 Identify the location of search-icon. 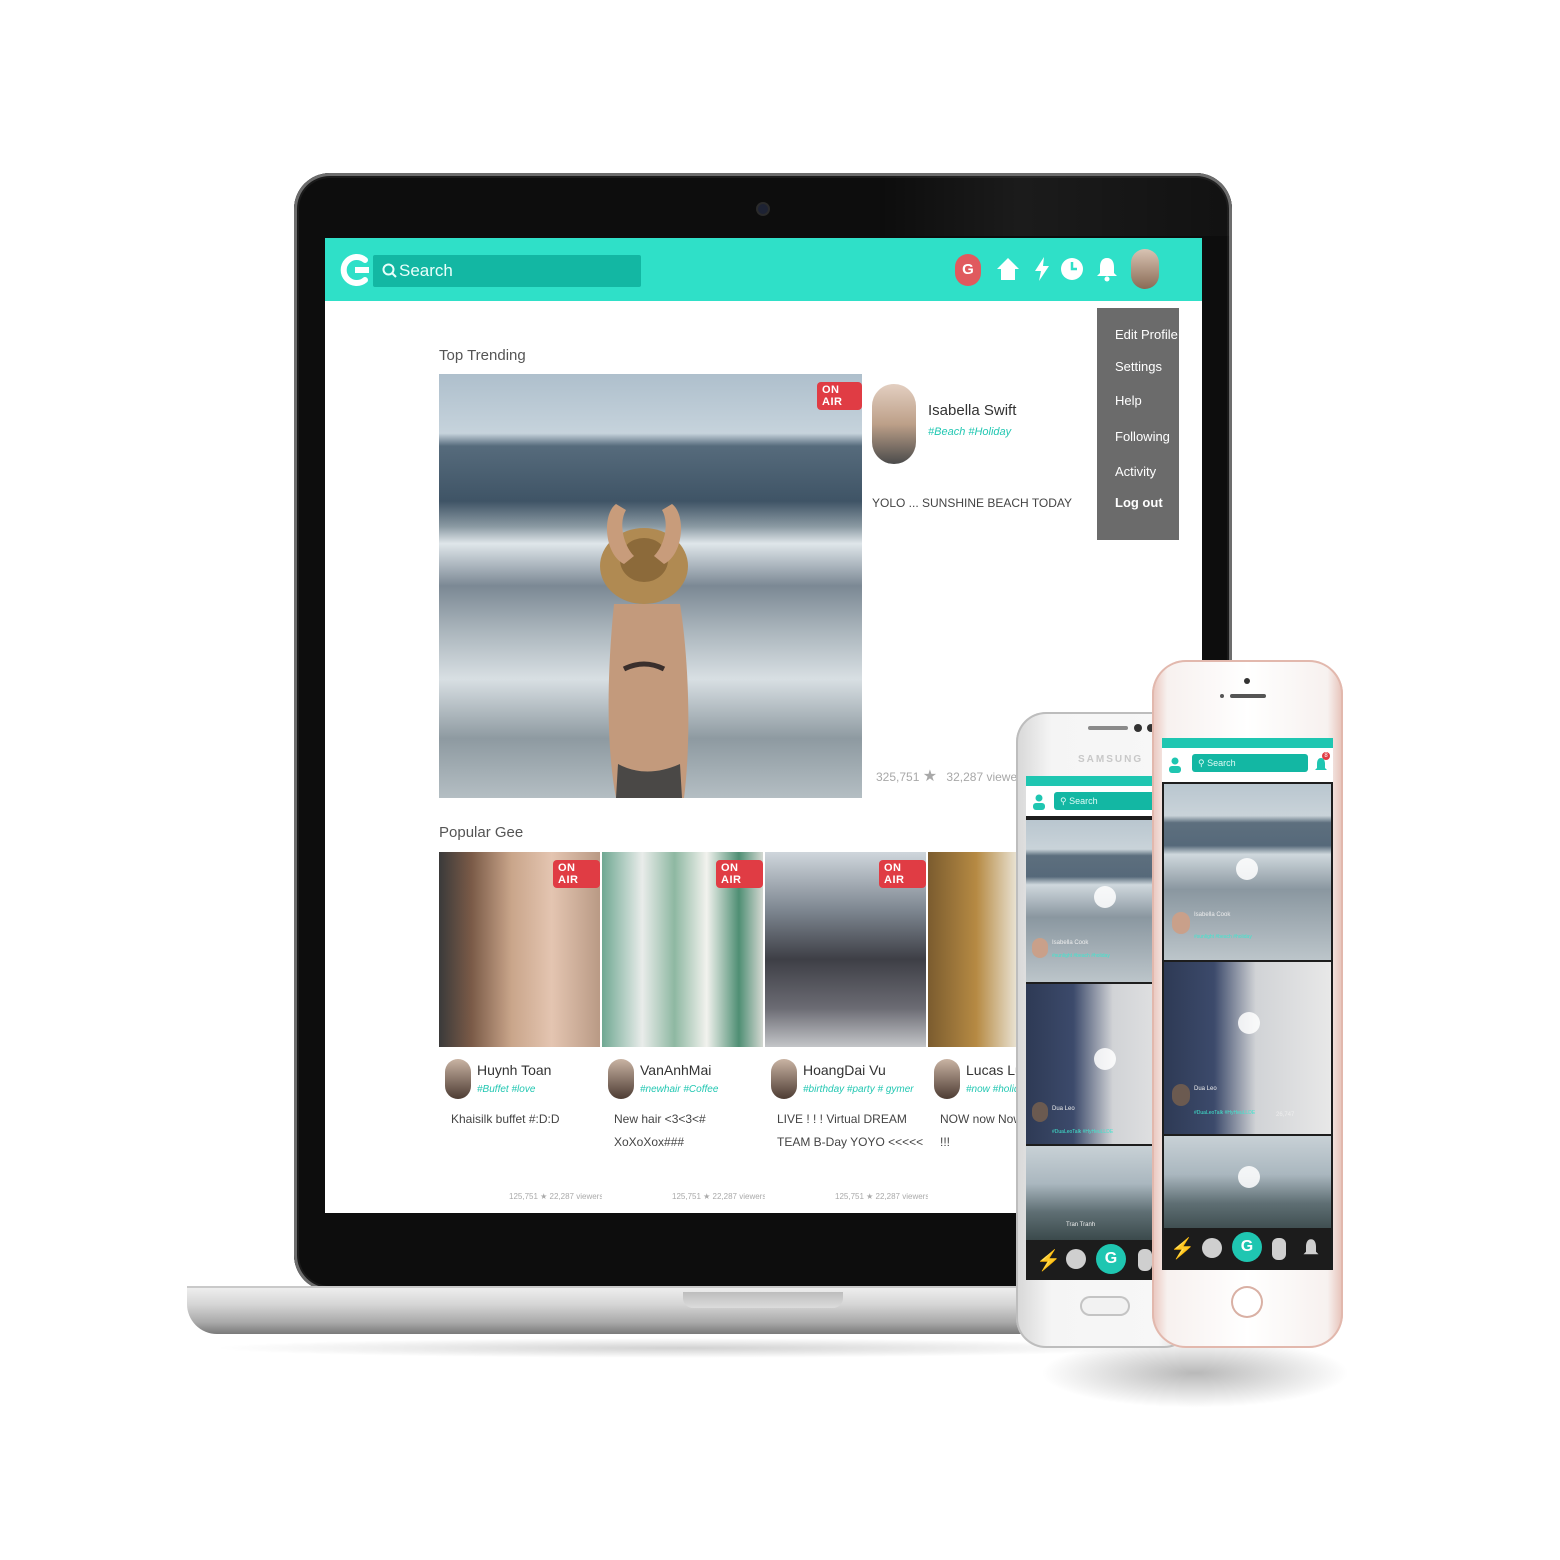
(389, 270).